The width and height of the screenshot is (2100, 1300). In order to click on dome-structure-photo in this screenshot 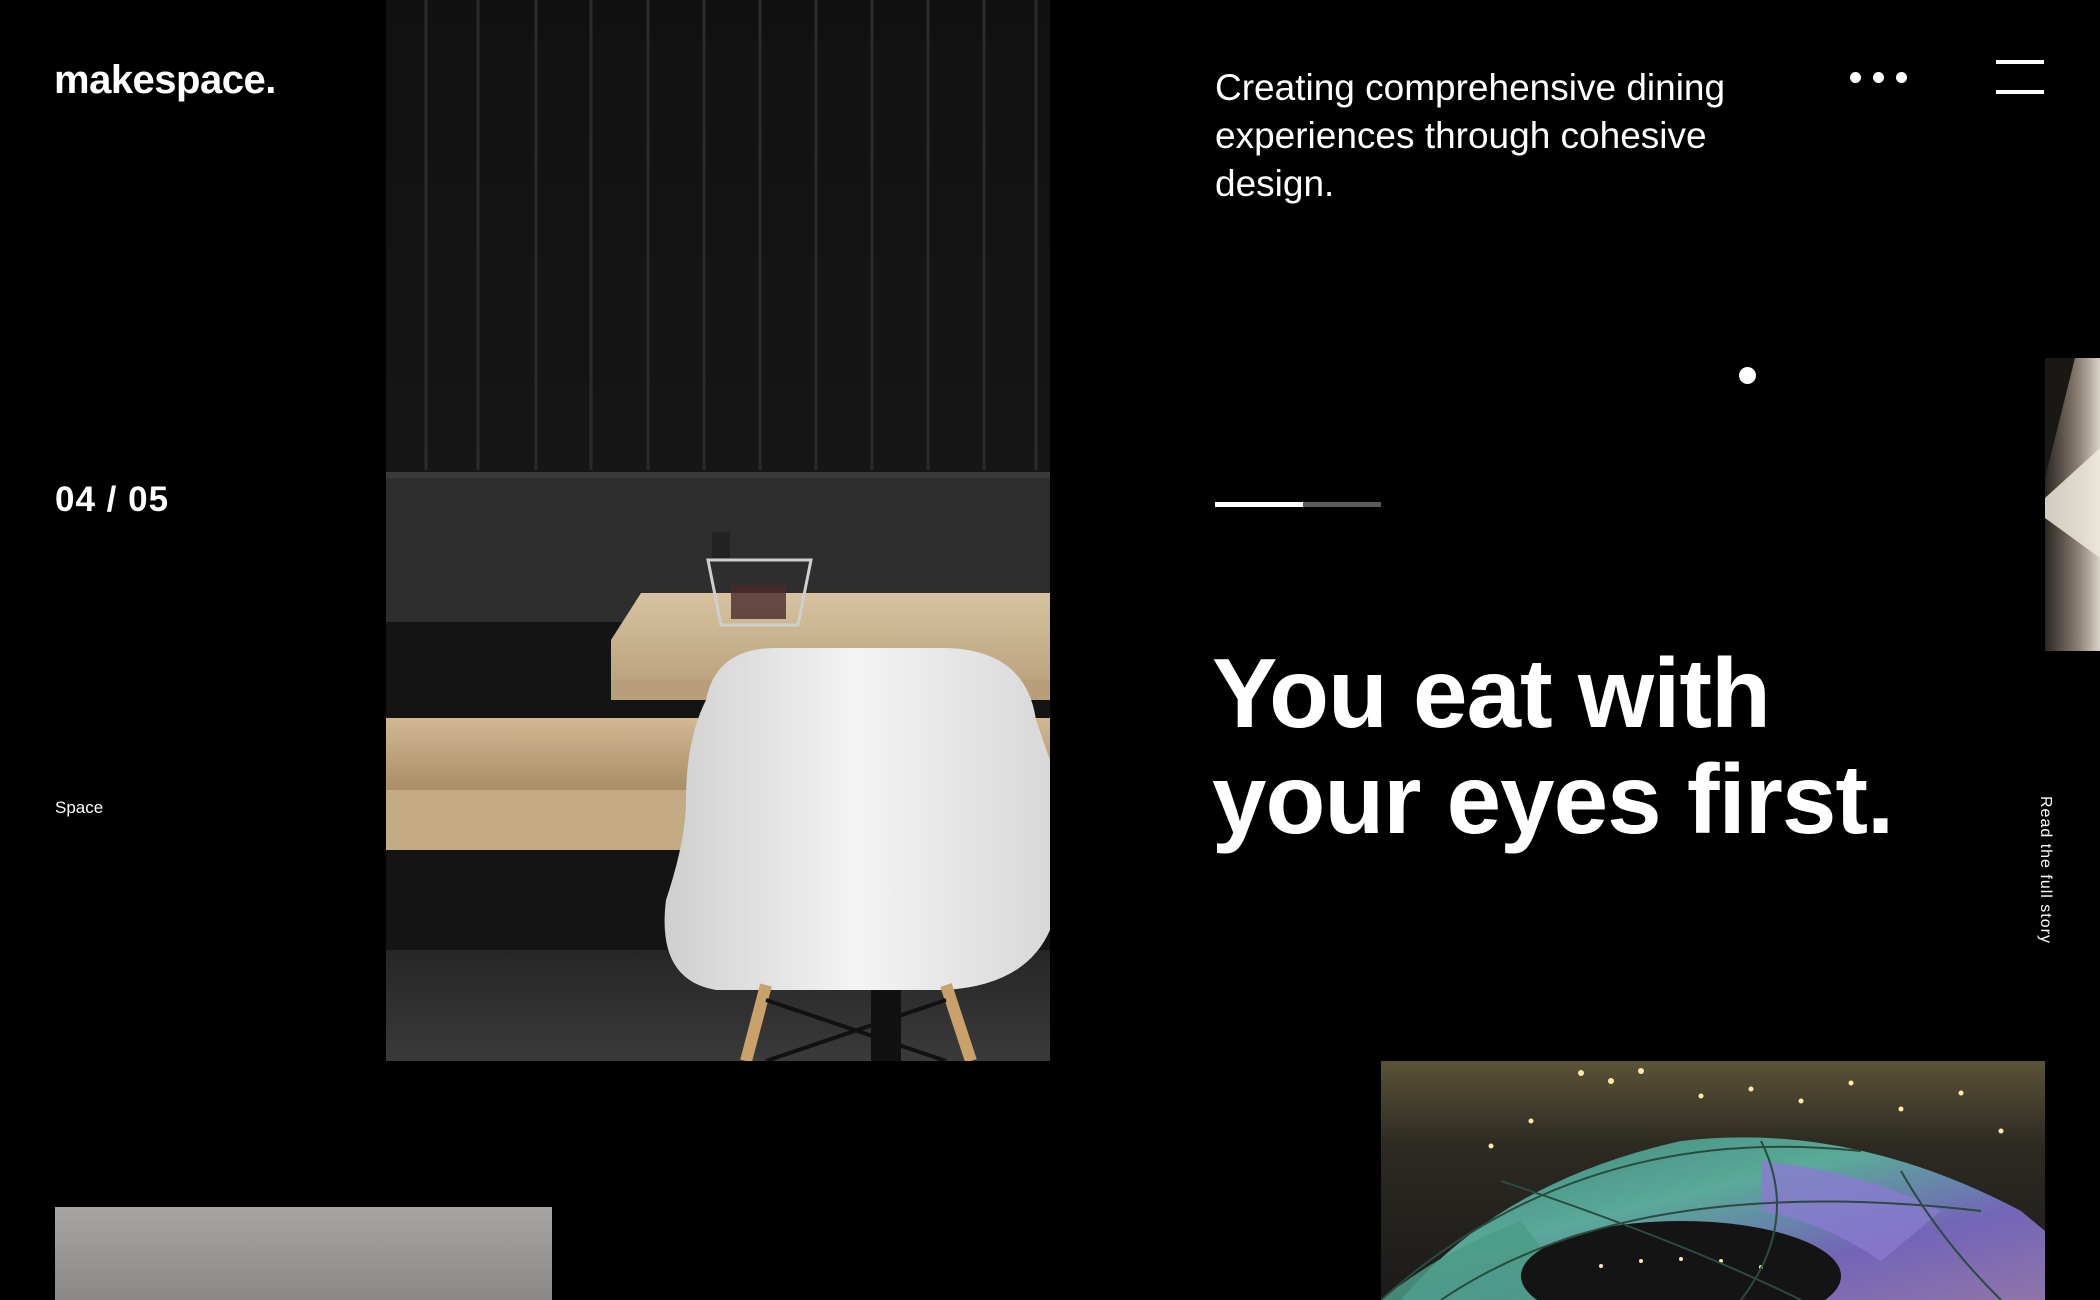, I will do `click(1713, 1180)`.